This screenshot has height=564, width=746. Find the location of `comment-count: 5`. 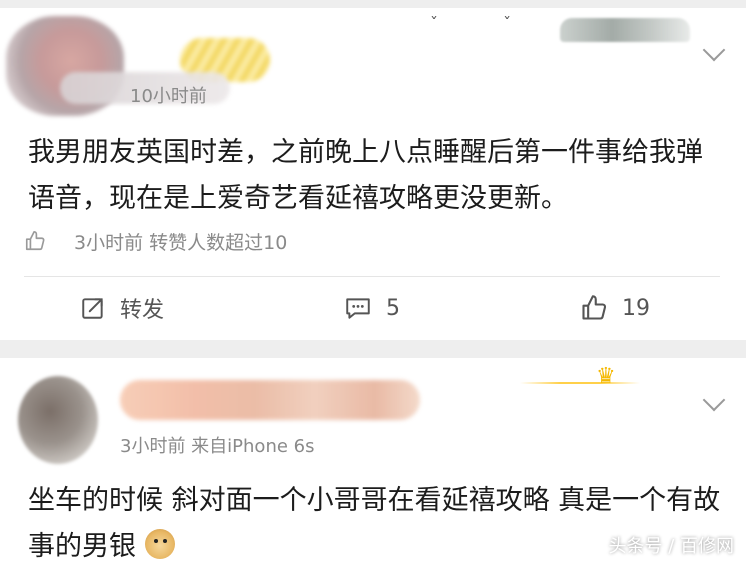

comment-count: 5 is located at coordinates (393, 308).